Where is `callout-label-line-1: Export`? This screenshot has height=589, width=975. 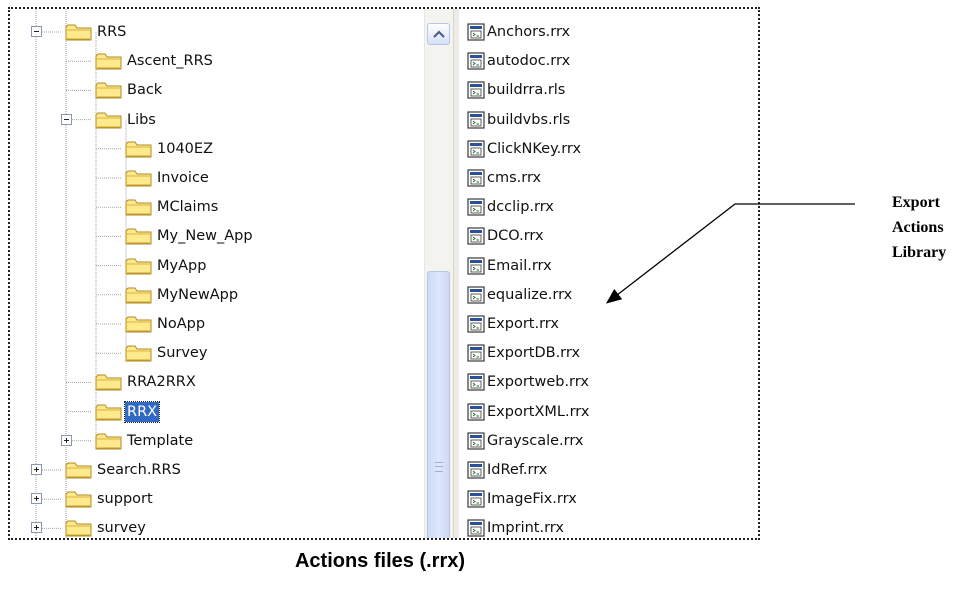
callout-label-line-1: Export is located at coordinates (916, 202).